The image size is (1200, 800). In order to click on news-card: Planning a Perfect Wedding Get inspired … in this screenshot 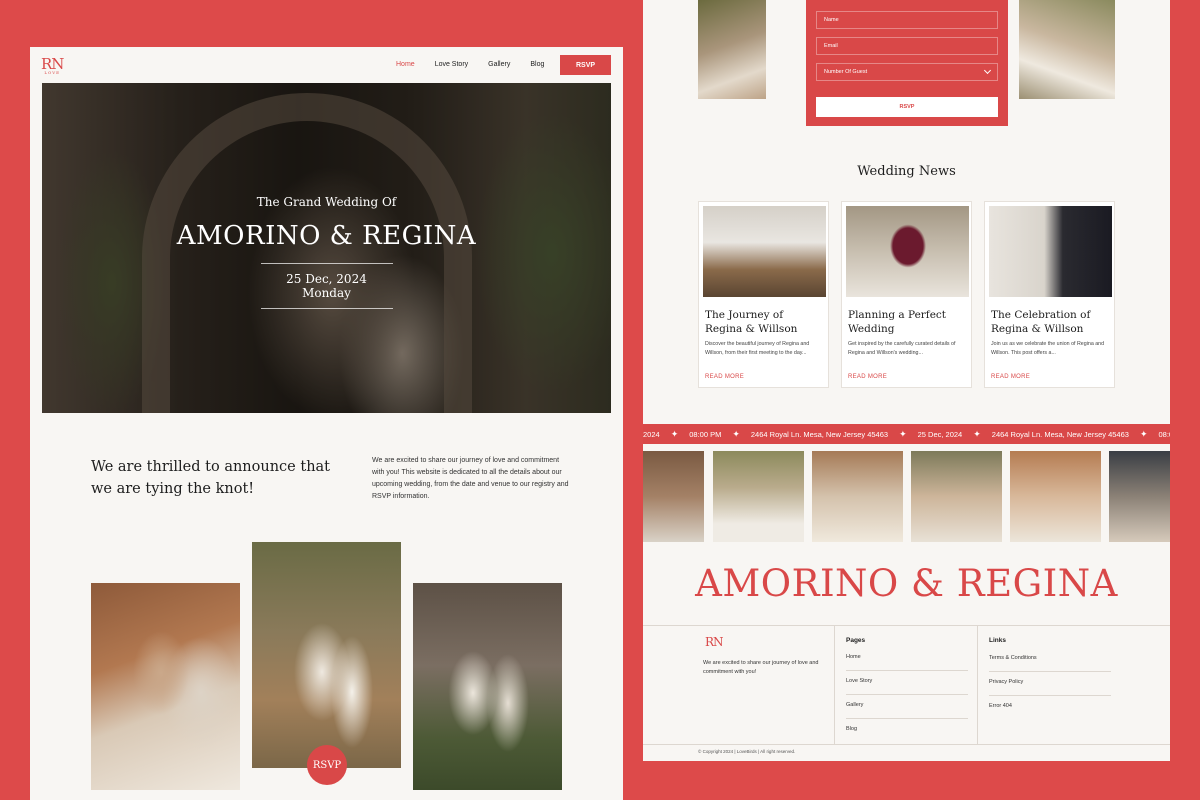, I will do `click(906, 294)`.